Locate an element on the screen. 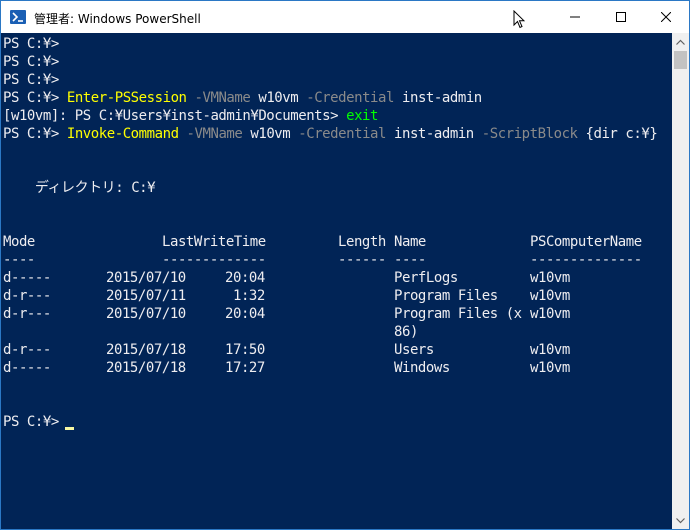  scrollbar-thumb is located at coordinates (680, 60).